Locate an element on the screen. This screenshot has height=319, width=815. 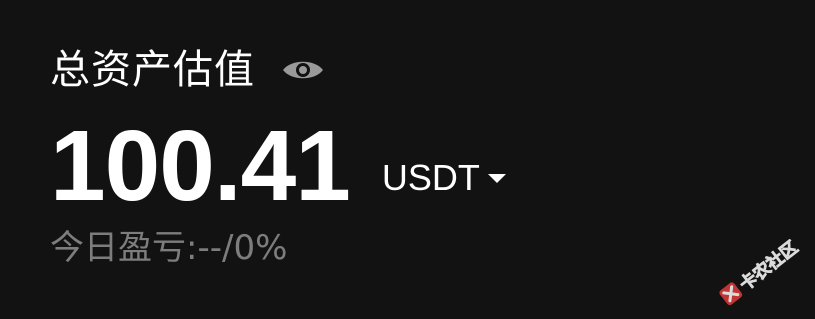
caret-down-icon is located at coordinates (496, 178).